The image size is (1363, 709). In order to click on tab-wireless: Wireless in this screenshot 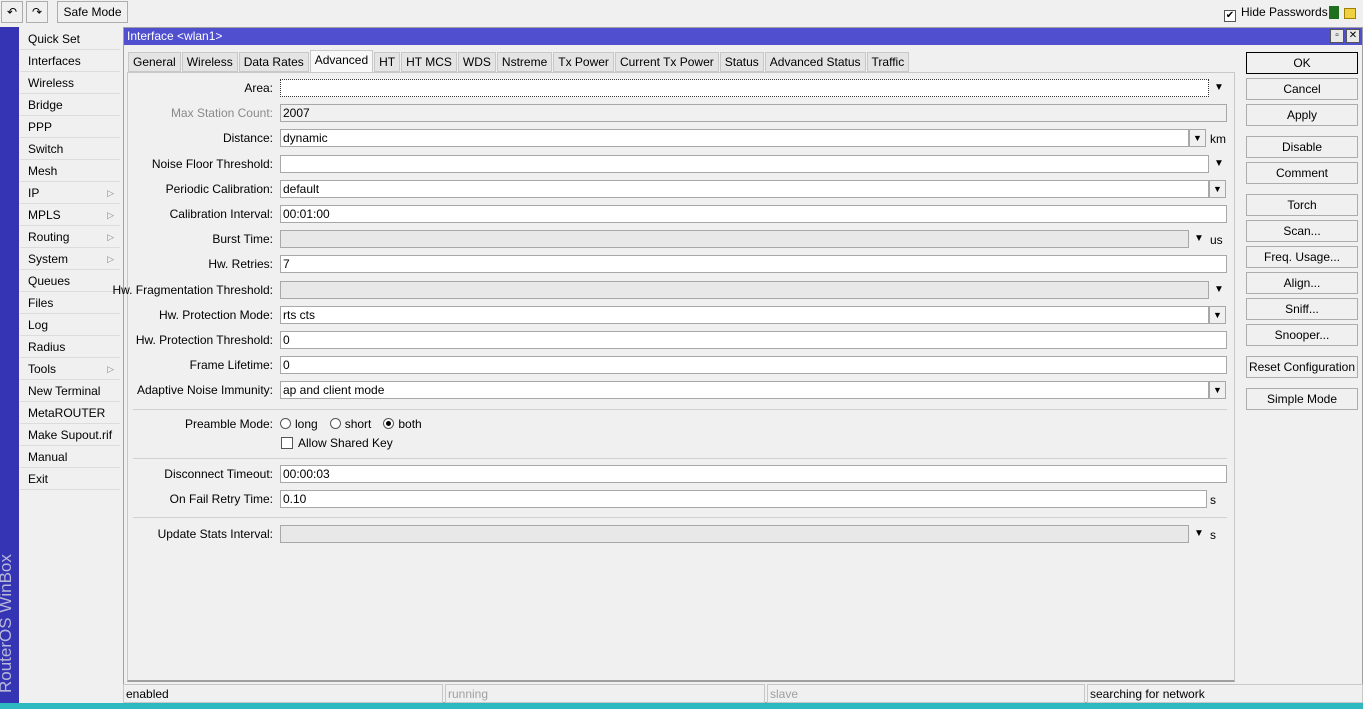, I will do `click(209, 62)`.